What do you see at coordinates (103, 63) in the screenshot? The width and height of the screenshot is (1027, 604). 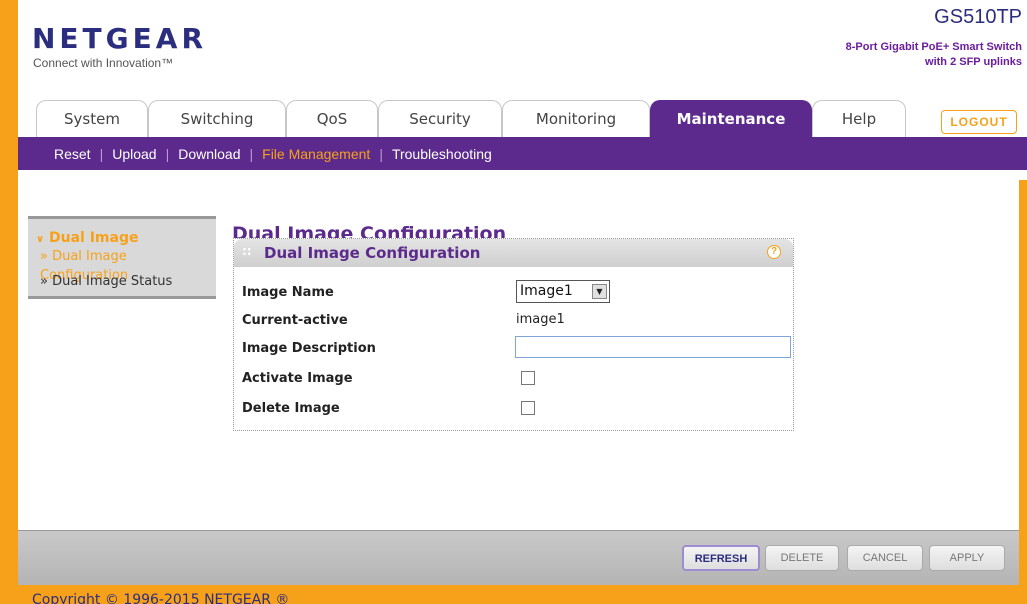 I see `logo-tagline: Connect with Innovation™` at bounding box center [103, 63].